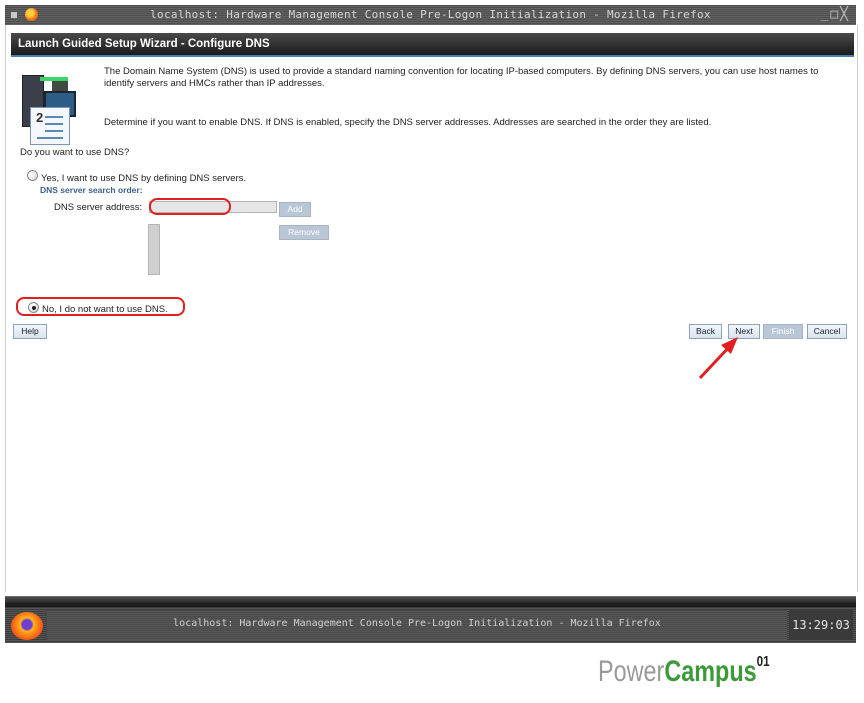 The width and height of the screenshot is (864, 703). Describe the element at coordinates (763, 661) in the screenshot. I see `logo-sup: 01` at that location.